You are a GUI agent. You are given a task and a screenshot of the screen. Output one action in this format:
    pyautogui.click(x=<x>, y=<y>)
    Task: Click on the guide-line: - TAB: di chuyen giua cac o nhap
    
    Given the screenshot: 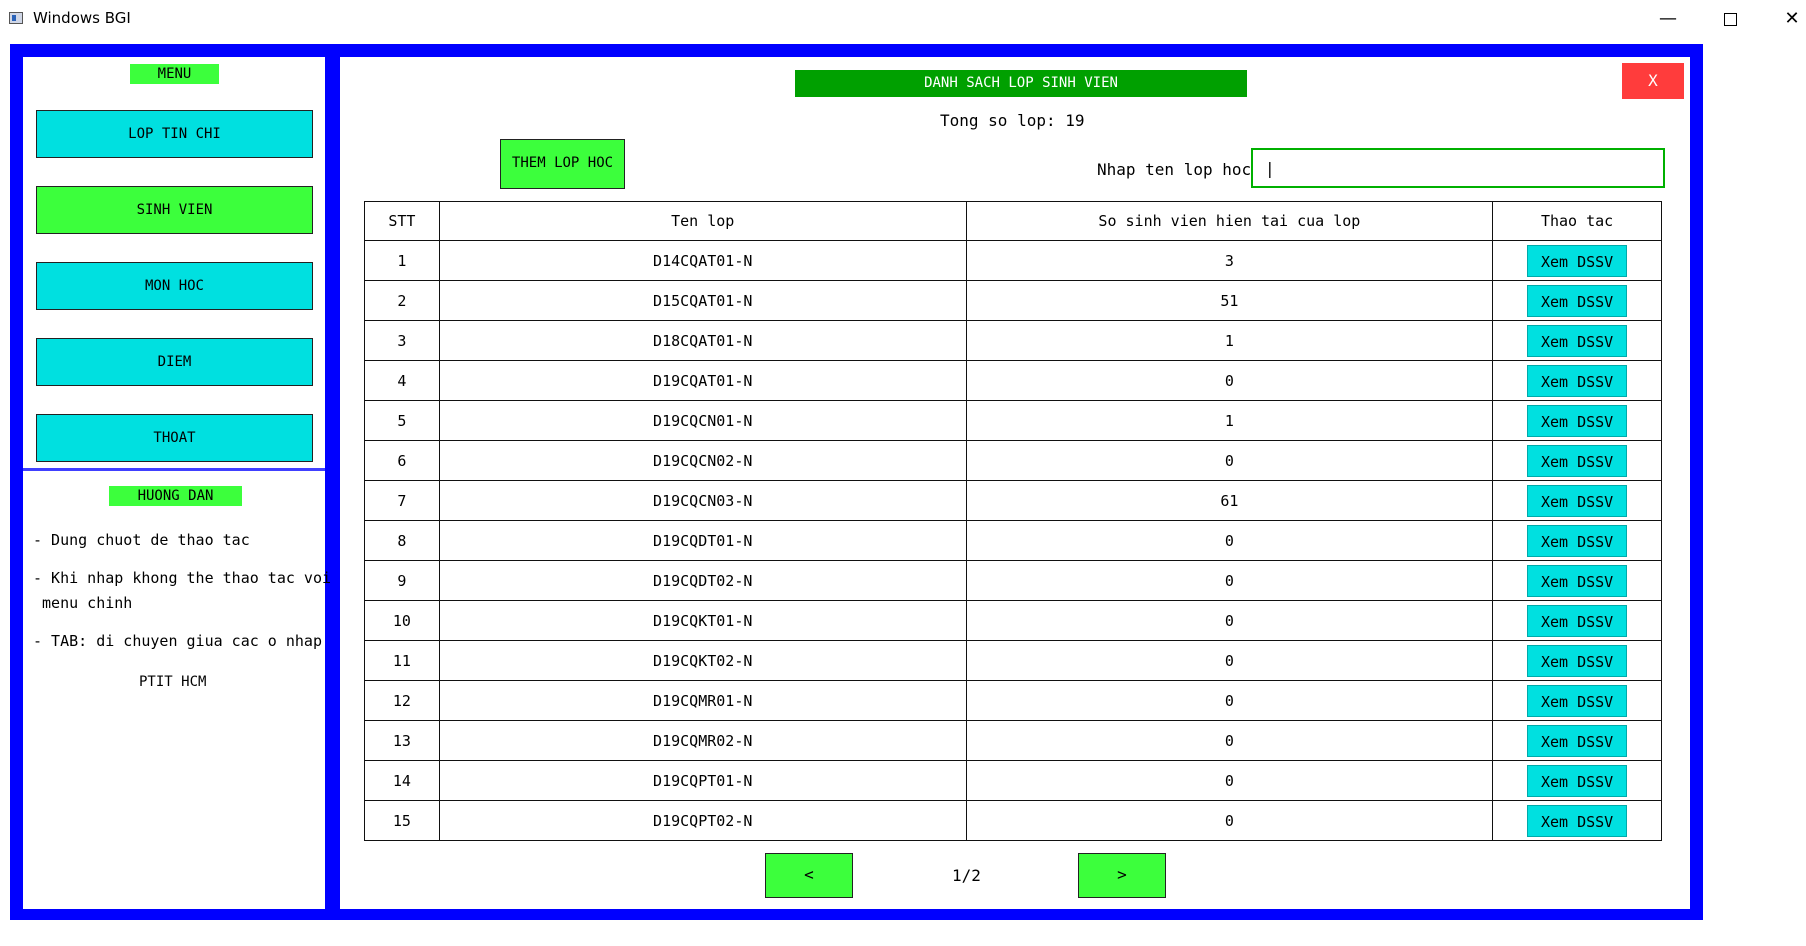 What is the action you would take?
    pyautogui.click(x=177, y=641)
    